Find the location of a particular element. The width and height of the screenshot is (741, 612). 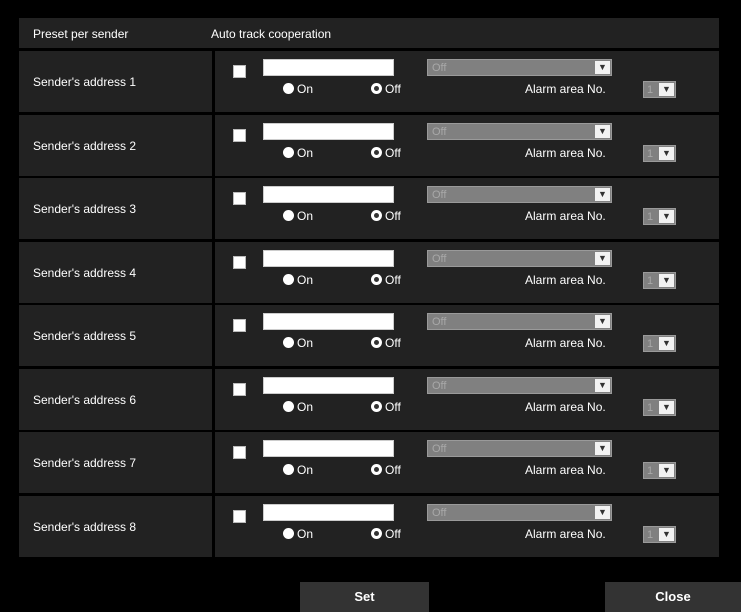

sender-address-label: Sender's address 7 is located at coordinates (85, 463).